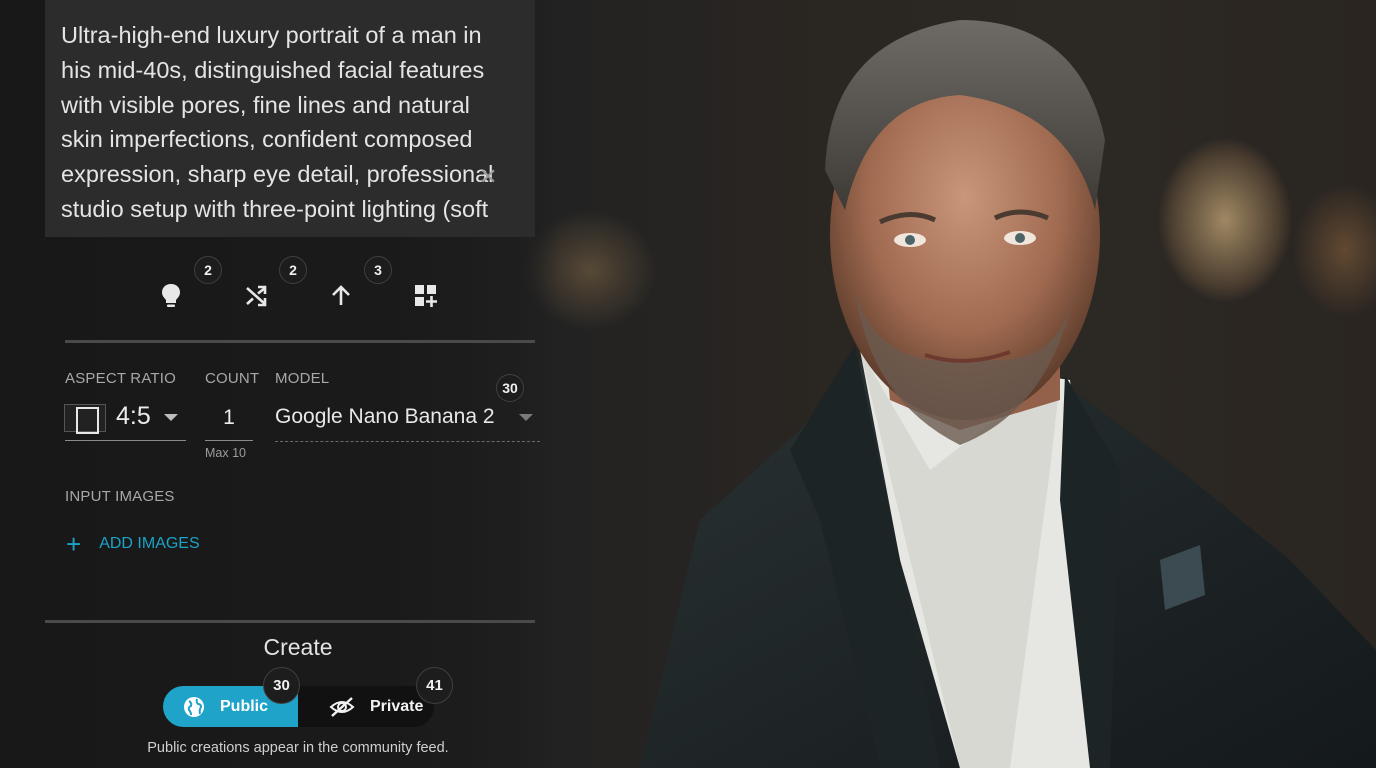 The width and height of the screenshot is (1376, 768). Describe the element at coordinates (341, 296) in the screenshot. I see `arrow-up-icon` at that location.